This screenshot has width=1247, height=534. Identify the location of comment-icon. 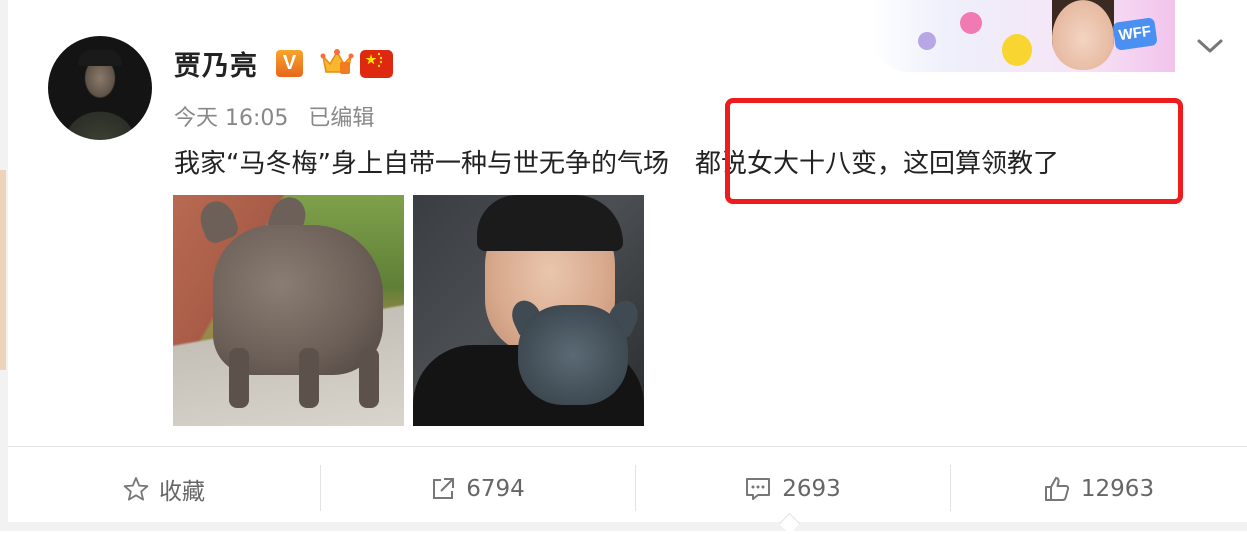
(758, 489).